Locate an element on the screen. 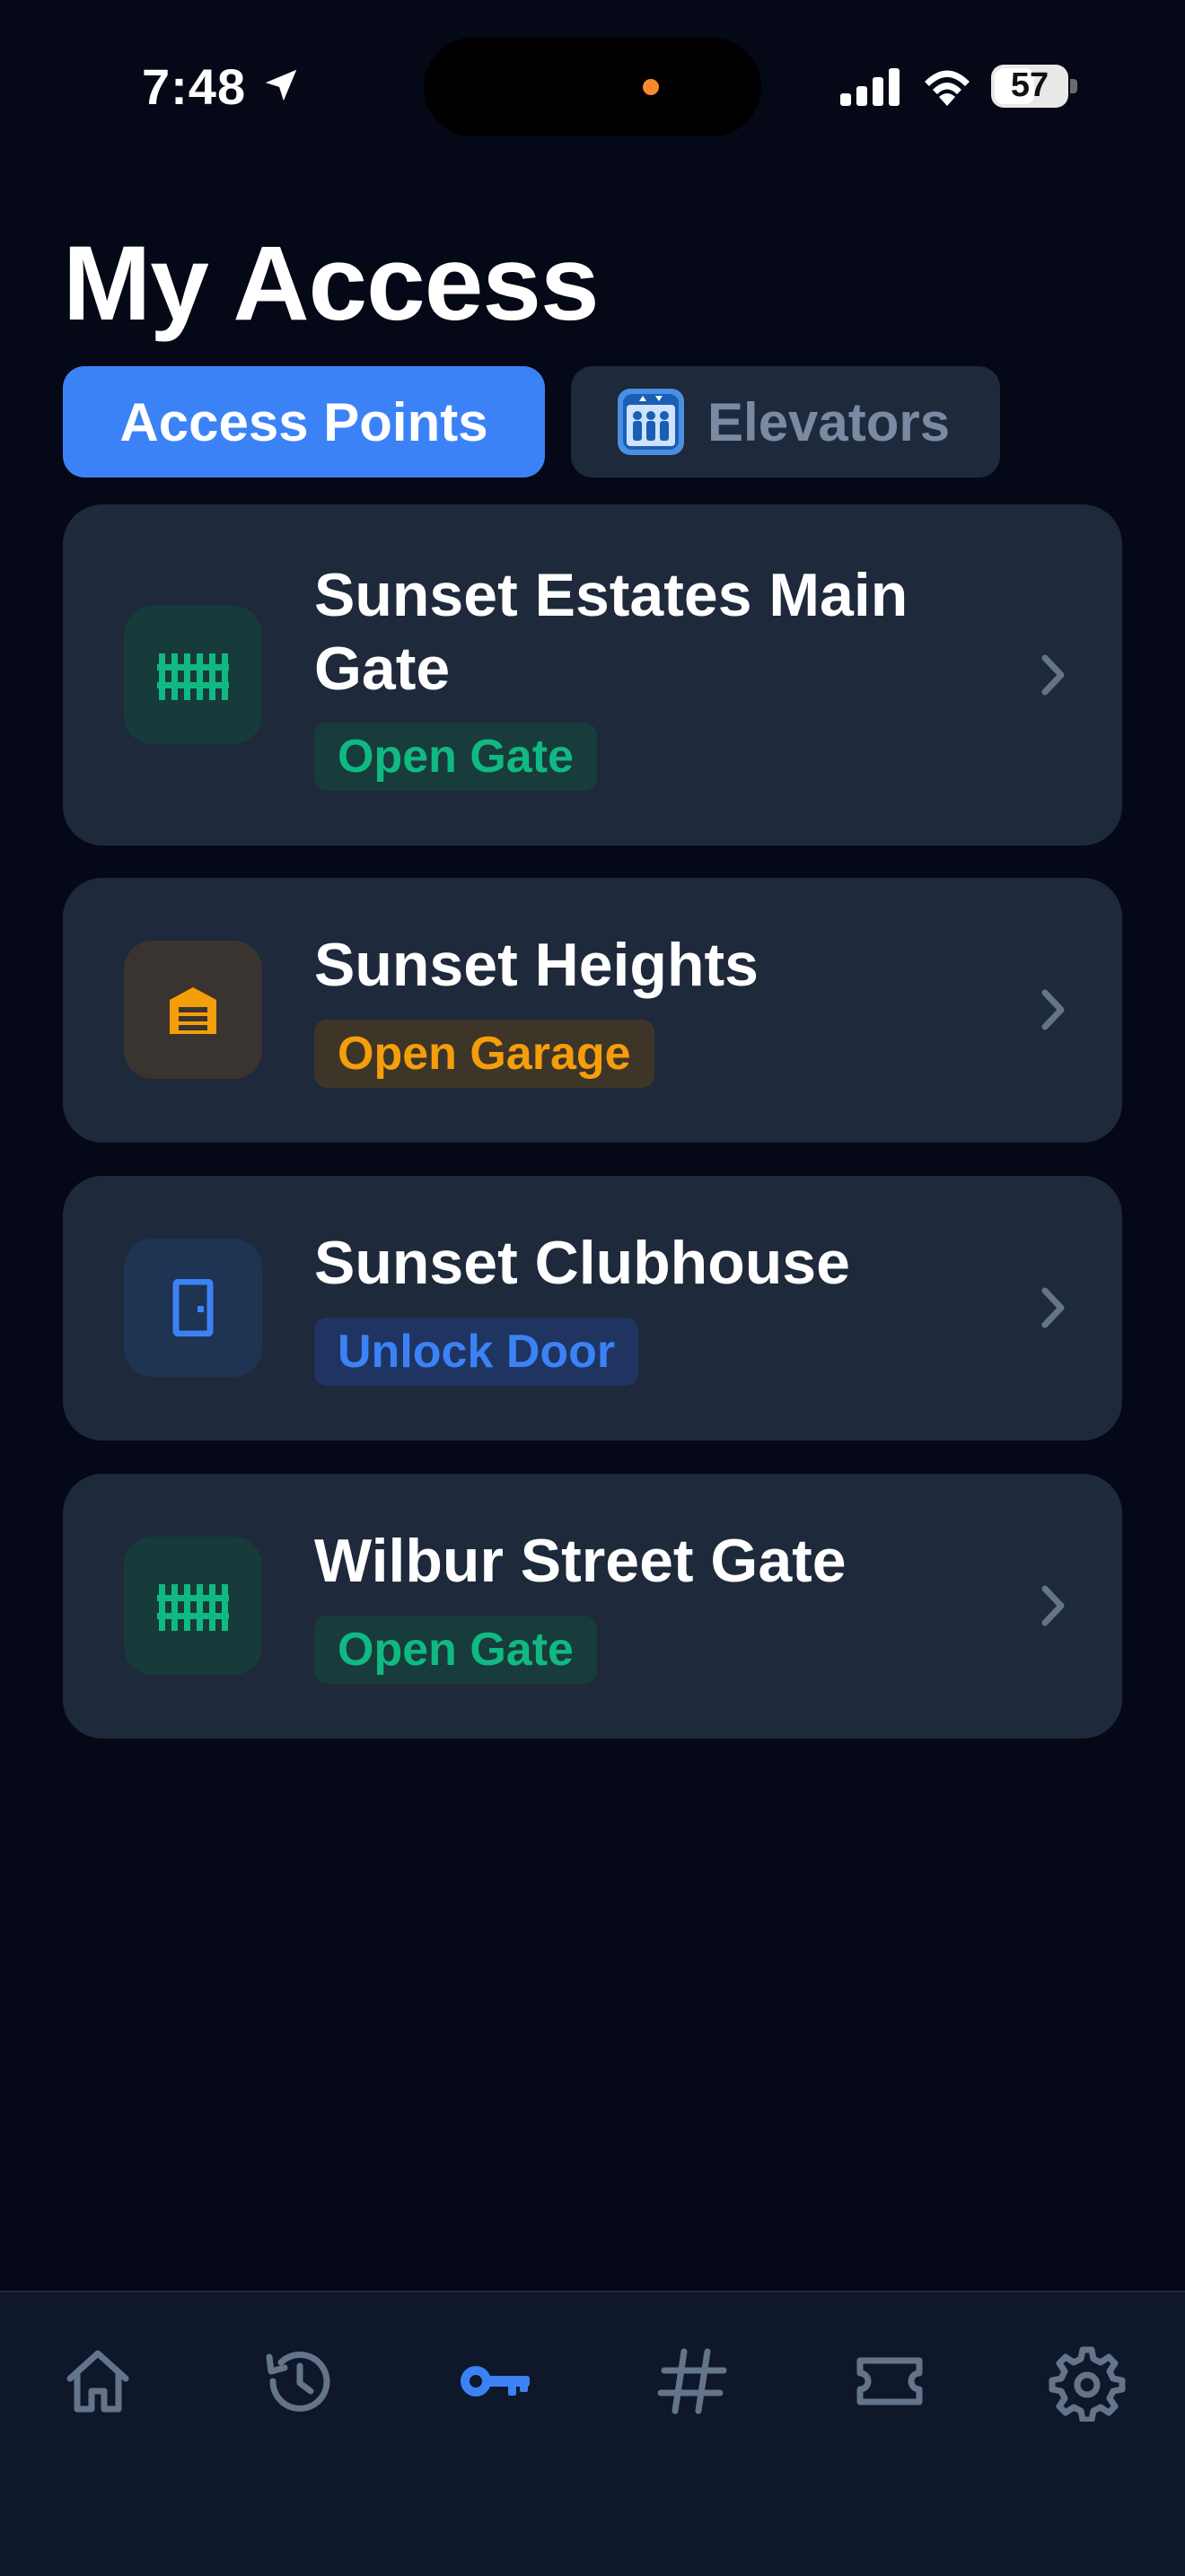 The width and height of the screenshot is (1185, 2576). access-point-card: Sunset Estates Main Gate Open Gate is located at coordinates (592, 675).